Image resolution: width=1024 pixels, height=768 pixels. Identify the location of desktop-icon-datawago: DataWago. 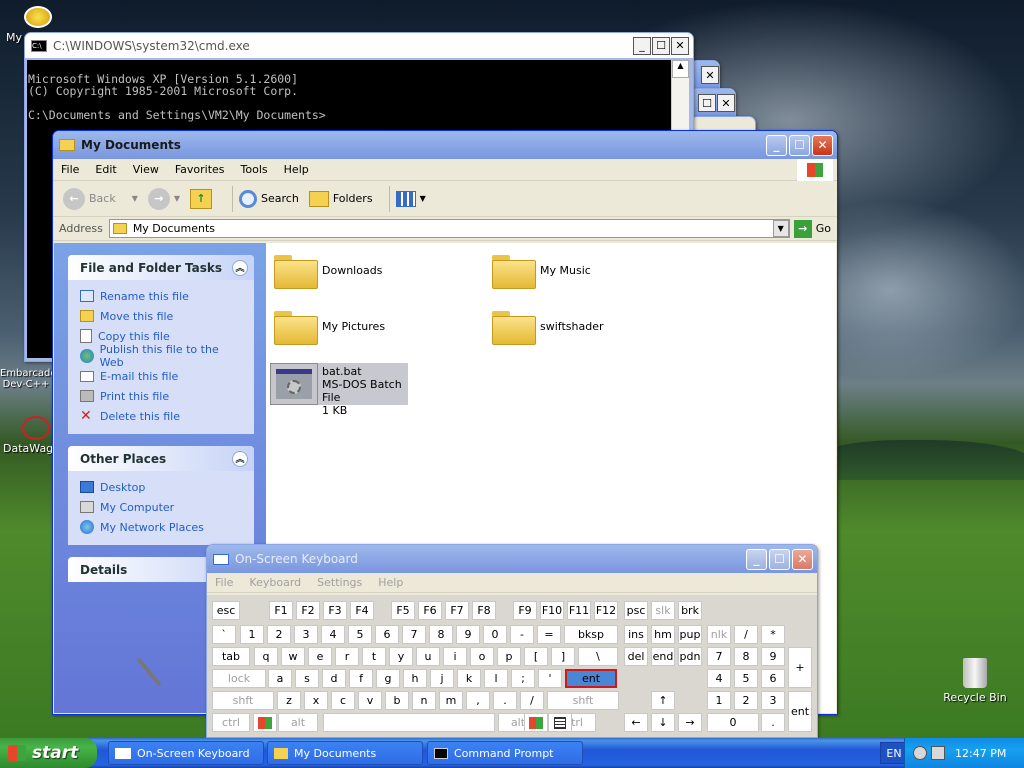
(30, 435).